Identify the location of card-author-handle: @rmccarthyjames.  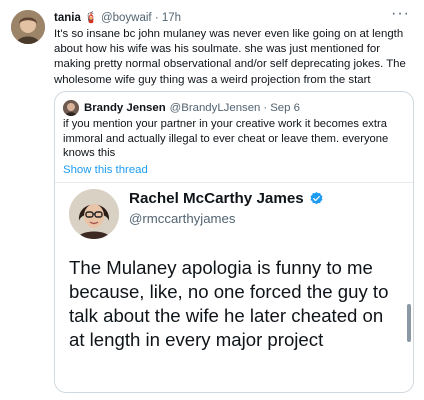
(182, 218).